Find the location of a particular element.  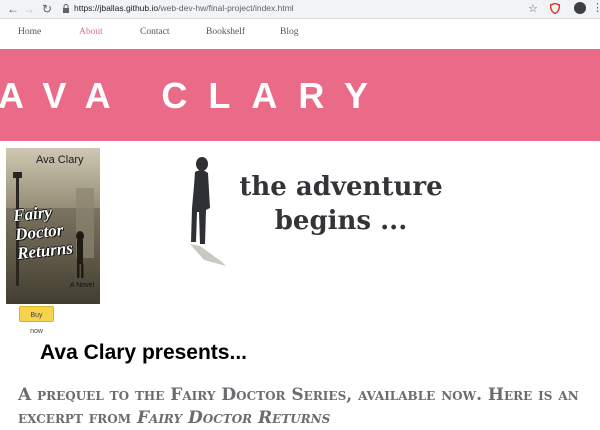

site-nav: Home About Contact Bookshelf Blog is located at coordinates (300, 33).